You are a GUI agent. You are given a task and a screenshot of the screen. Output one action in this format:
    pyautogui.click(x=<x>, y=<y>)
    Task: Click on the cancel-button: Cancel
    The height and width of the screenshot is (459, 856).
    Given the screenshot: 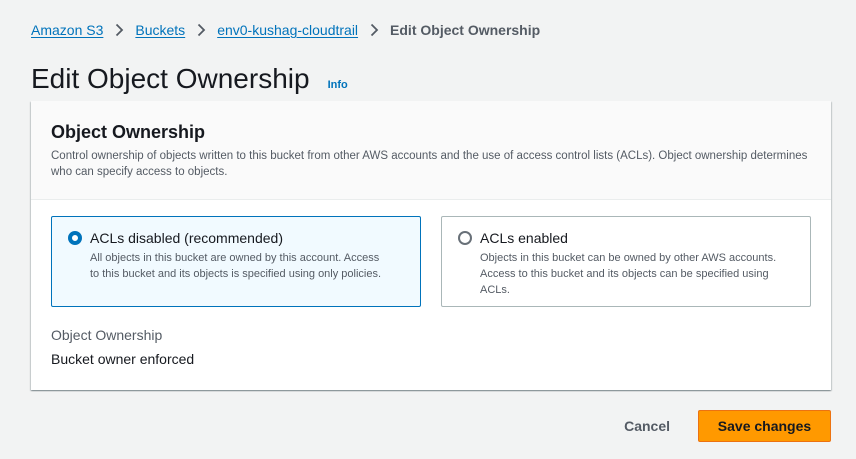 What is the action you would take?
    pyautogui.click(x=647, y=426)
    